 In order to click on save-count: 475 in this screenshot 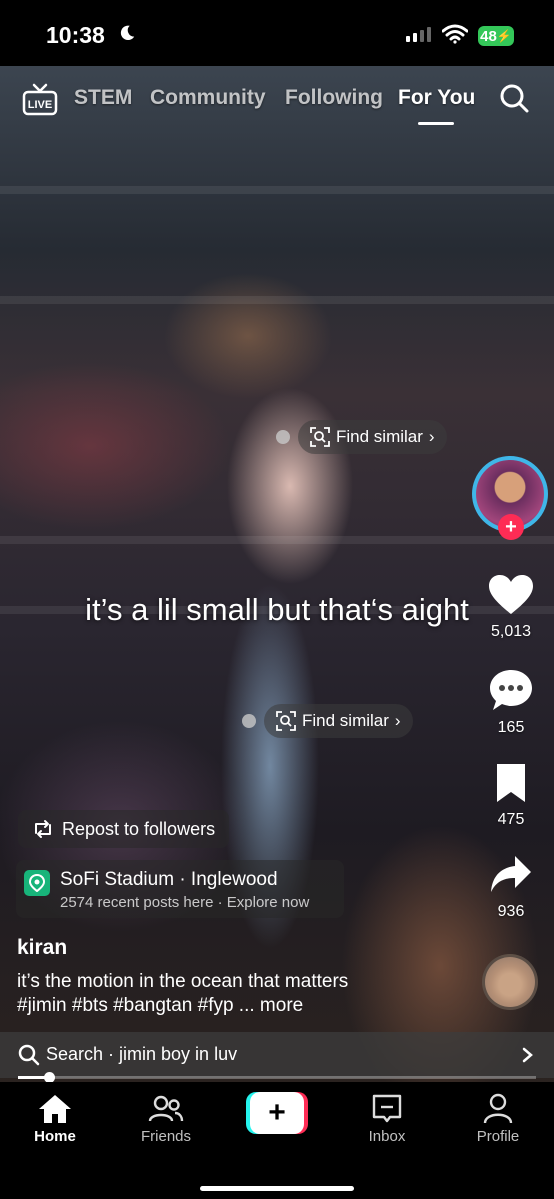, I will do `click(511, 819)`.